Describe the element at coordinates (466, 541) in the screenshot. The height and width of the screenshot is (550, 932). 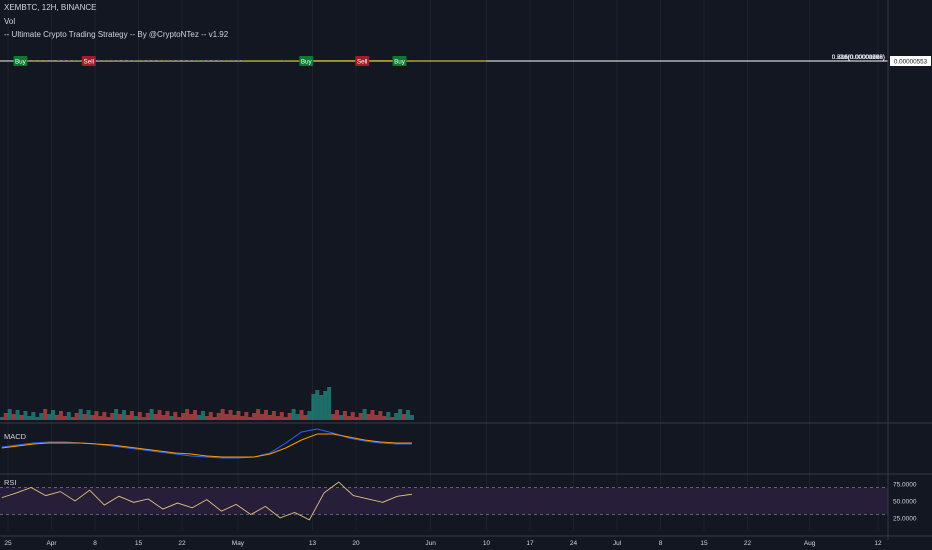
I see `time-axis: 25 Apr 8 15 22 May 13 20 Jun 10 17 24 Jul 8 15 22 Aug 12` at that location.